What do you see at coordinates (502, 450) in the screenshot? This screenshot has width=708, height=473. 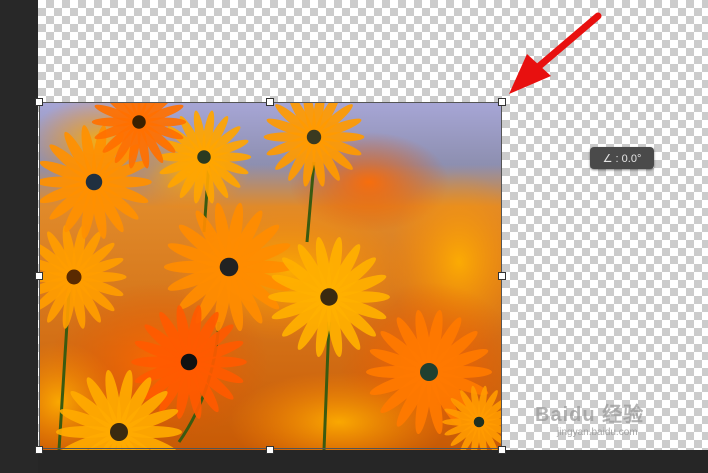 I see `handle-bottom-right` at bounding box center [502, 450].